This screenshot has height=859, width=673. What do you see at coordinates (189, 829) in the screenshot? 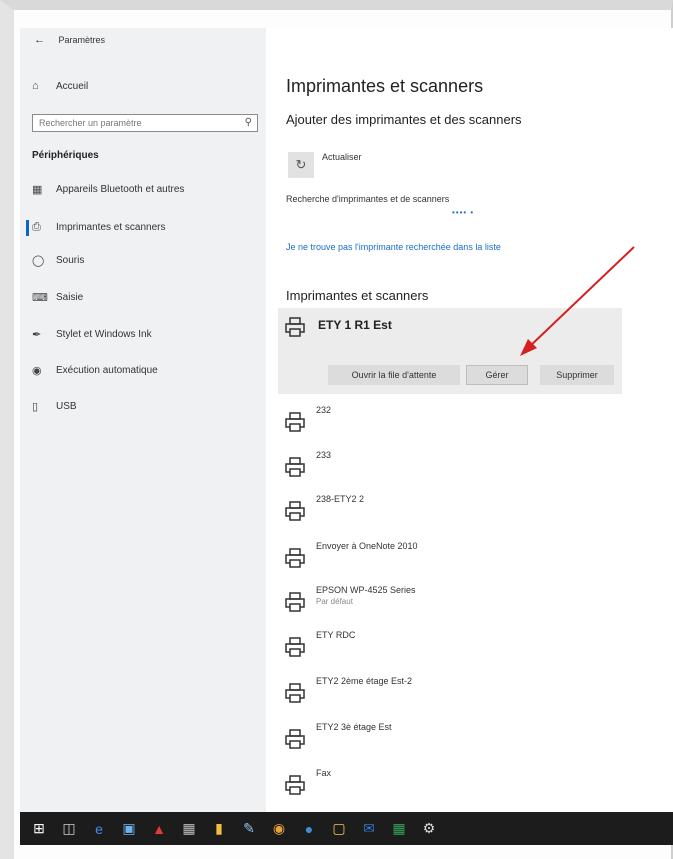
I see `calculator-icon: ▦` at bounding box center [189, 829].